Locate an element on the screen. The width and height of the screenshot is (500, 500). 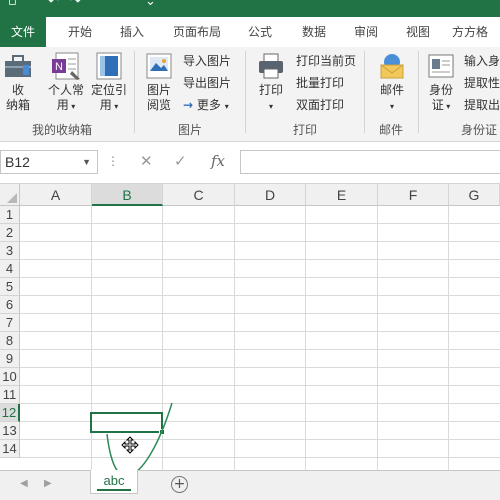
more-button: → 更多 ▾ is located at coordinates (206, 105).